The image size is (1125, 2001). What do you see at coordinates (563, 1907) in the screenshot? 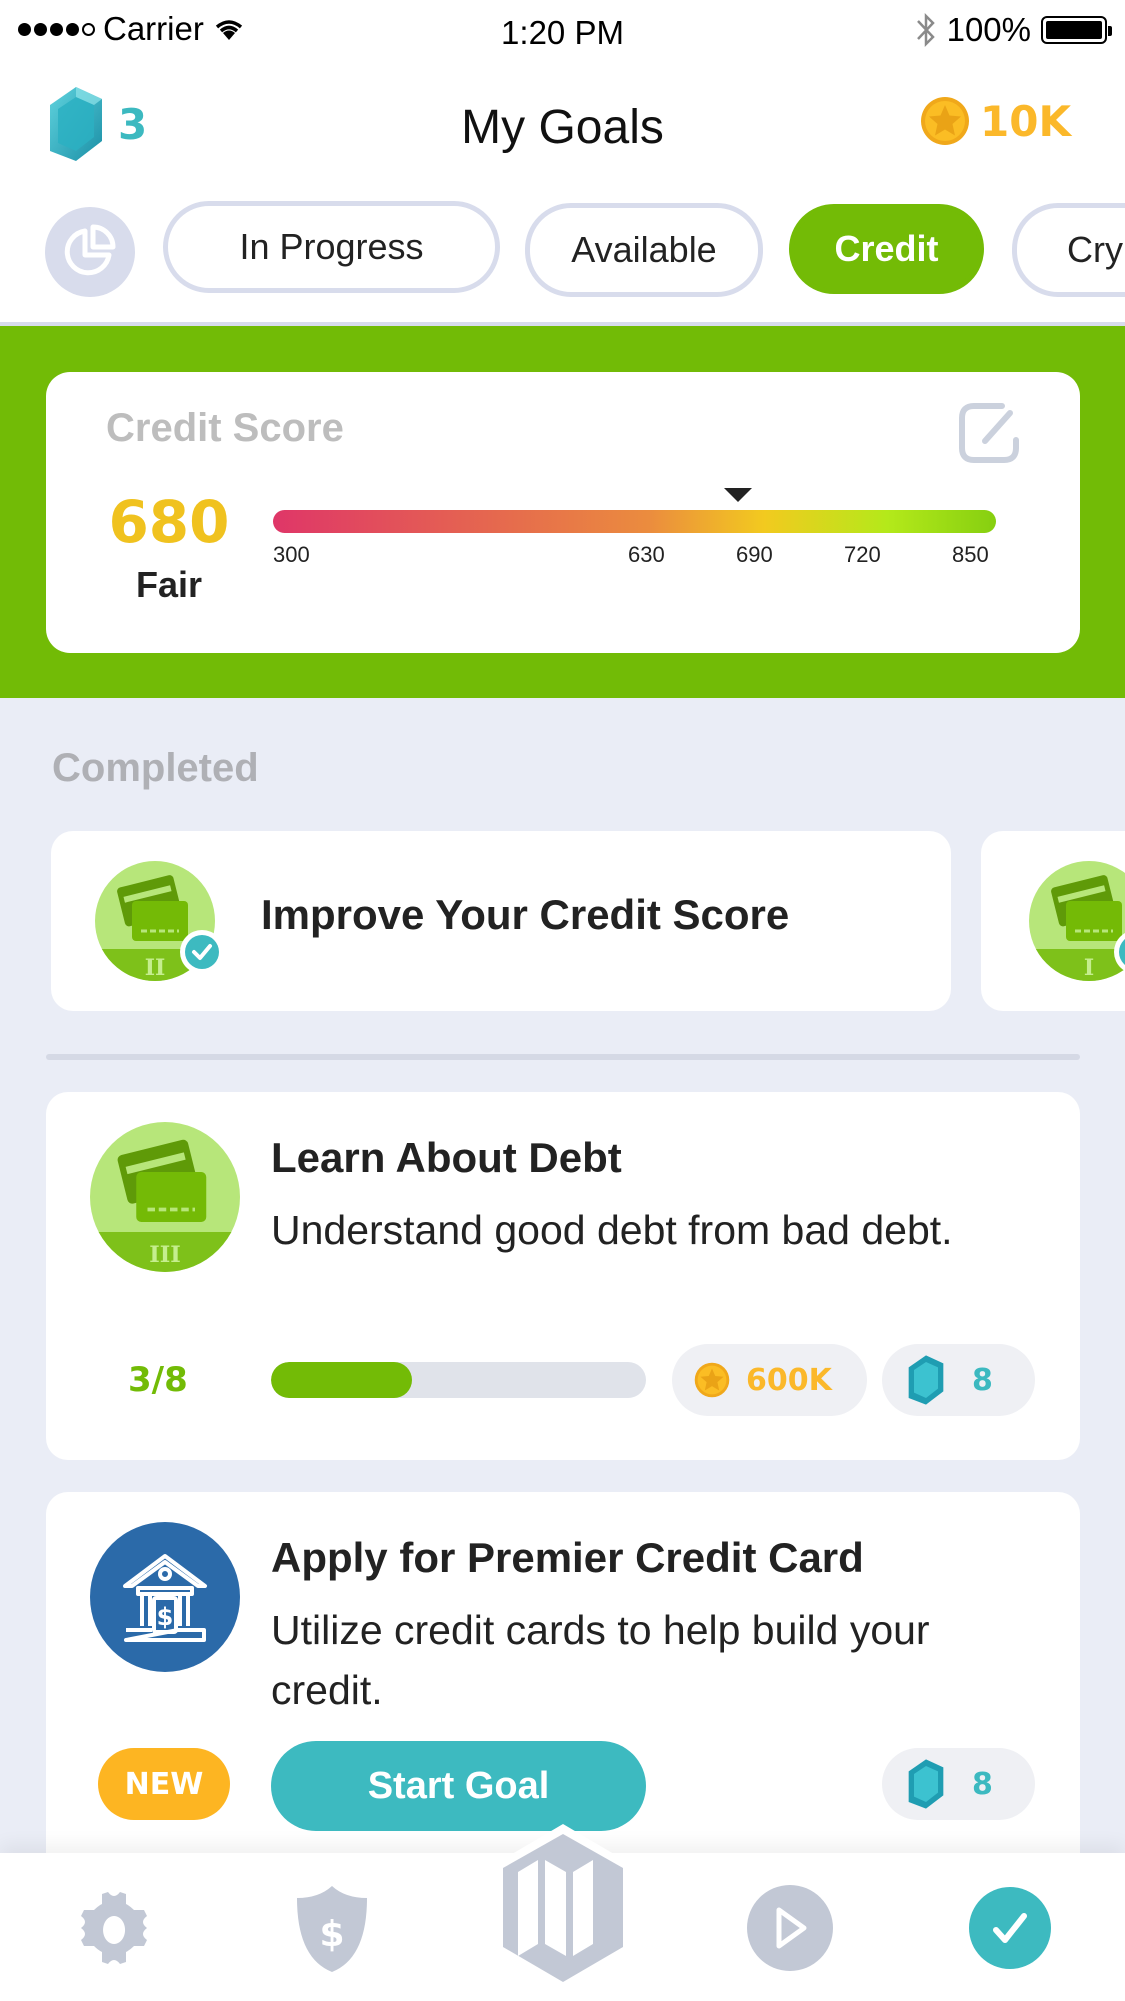
I see `map-icon` at bounding box center [563, 1907].